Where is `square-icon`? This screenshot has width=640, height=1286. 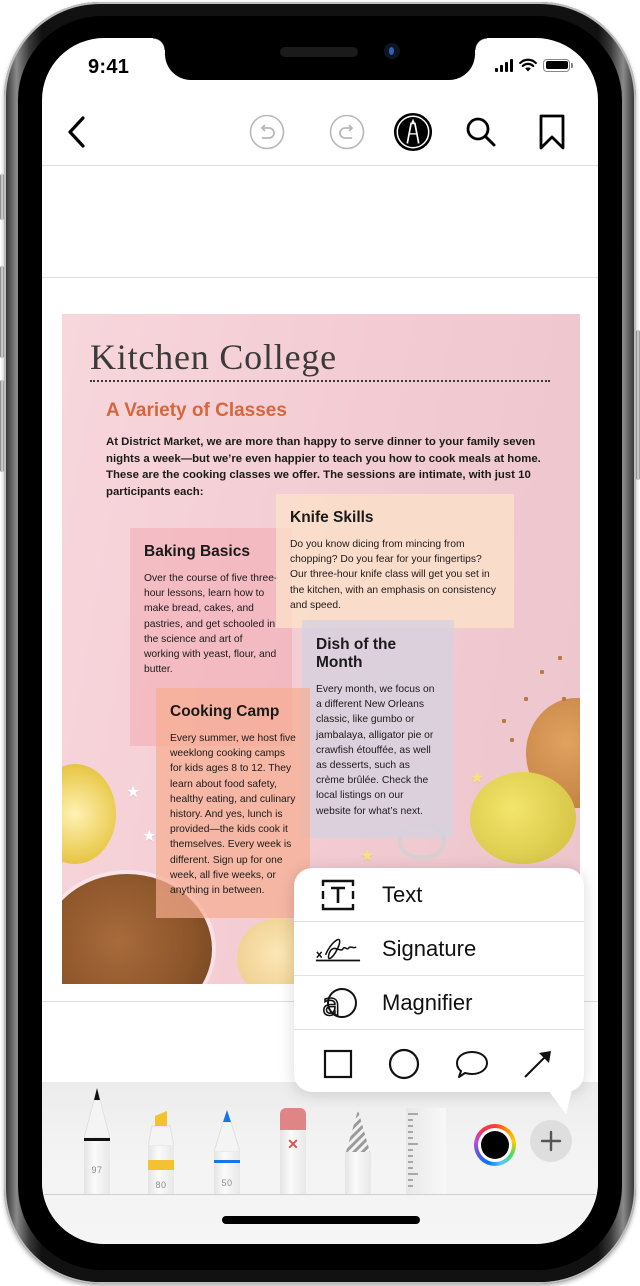
square-icon is located at coordinates (338, 1064).